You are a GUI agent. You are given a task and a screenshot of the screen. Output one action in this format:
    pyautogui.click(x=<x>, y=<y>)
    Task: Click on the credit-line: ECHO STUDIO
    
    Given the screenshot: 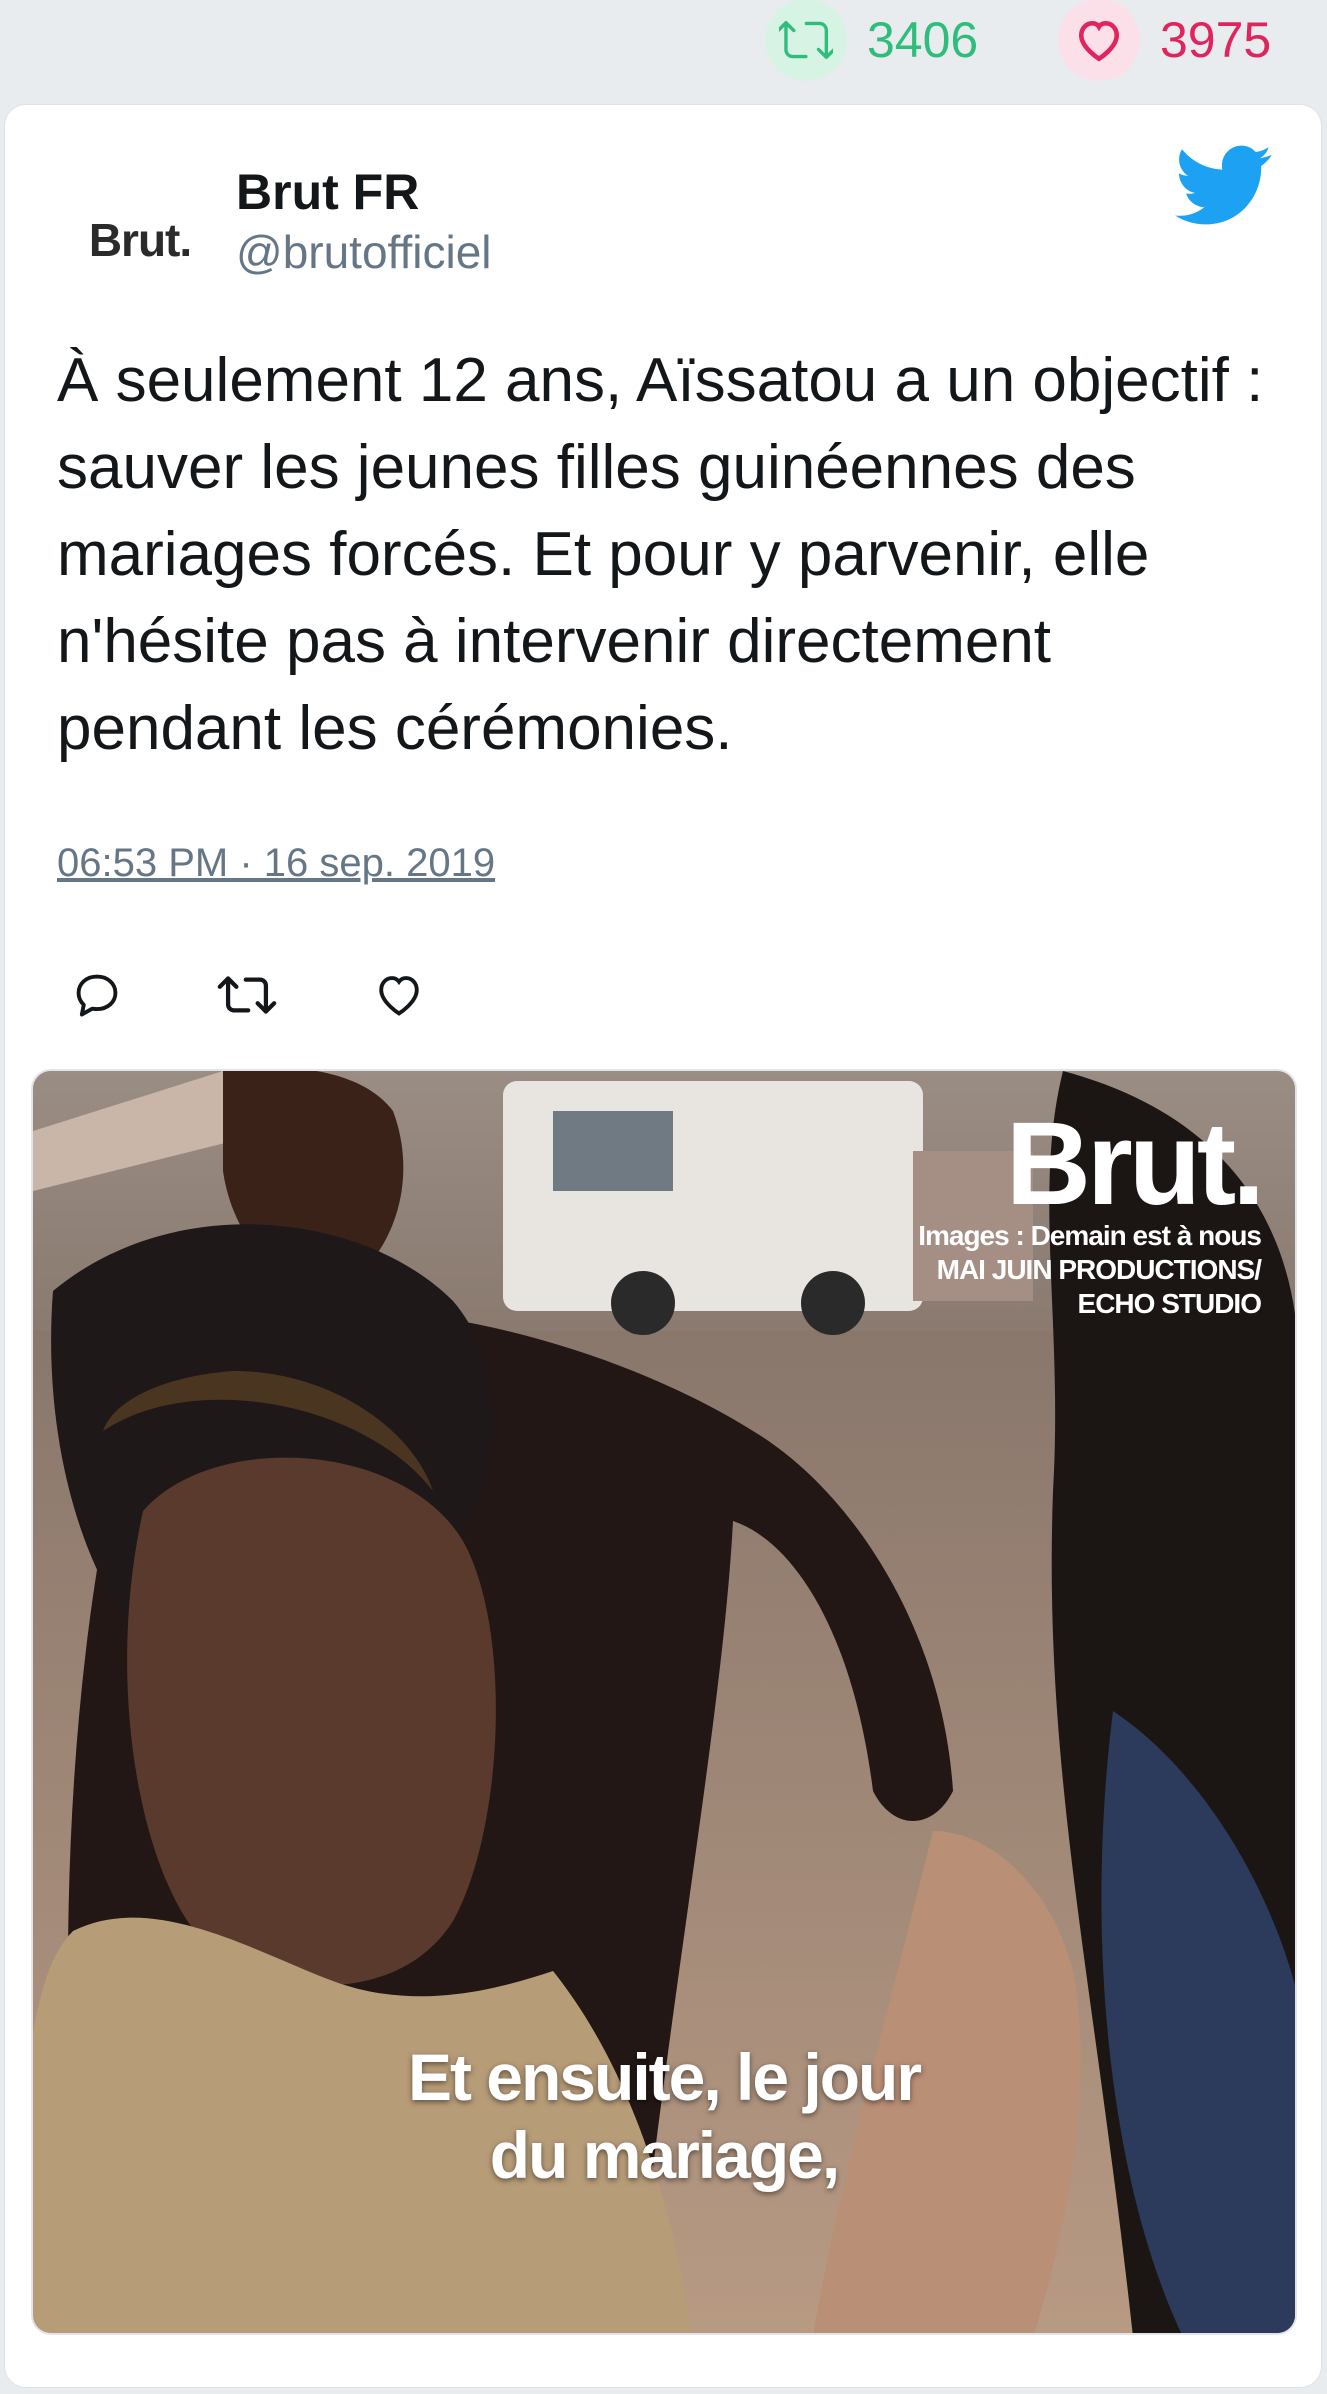 What is the action you would take?
    pyautogui.click(x=1169, y=1303)
    